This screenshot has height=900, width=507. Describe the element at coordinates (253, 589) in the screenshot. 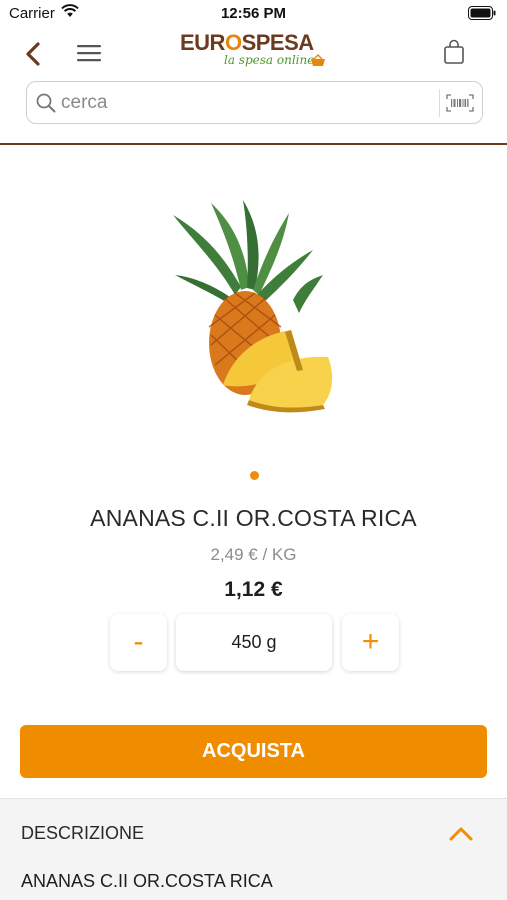

I see `total-price: 1,12 €` at that location.